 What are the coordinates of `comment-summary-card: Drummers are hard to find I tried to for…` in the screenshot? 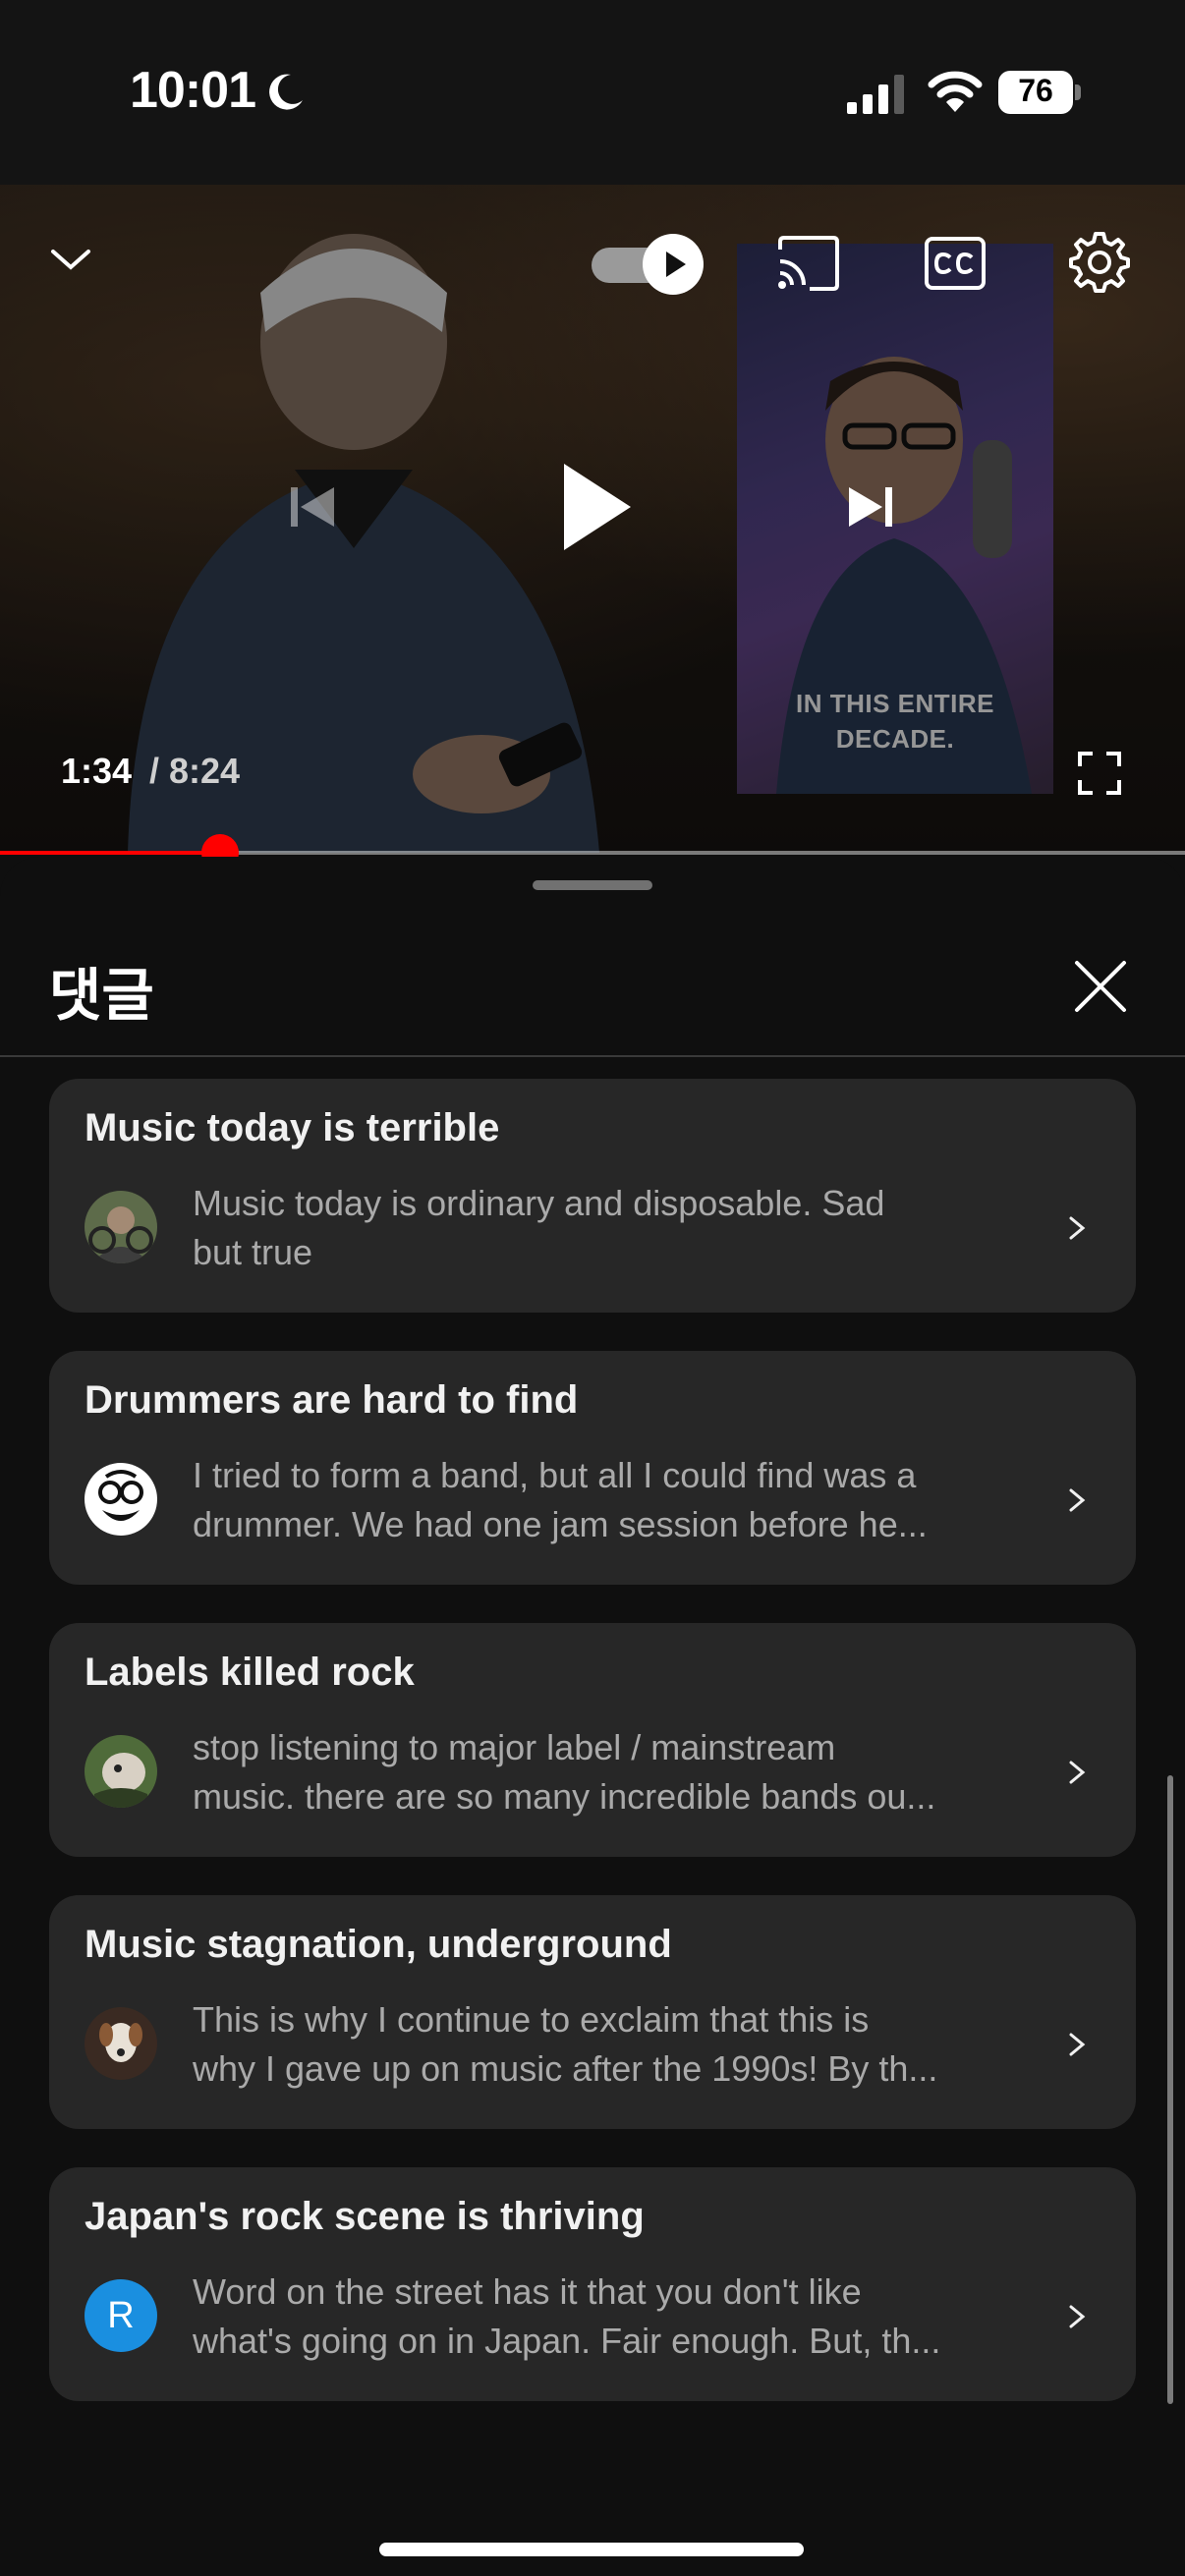 It's located at (592, 1468).